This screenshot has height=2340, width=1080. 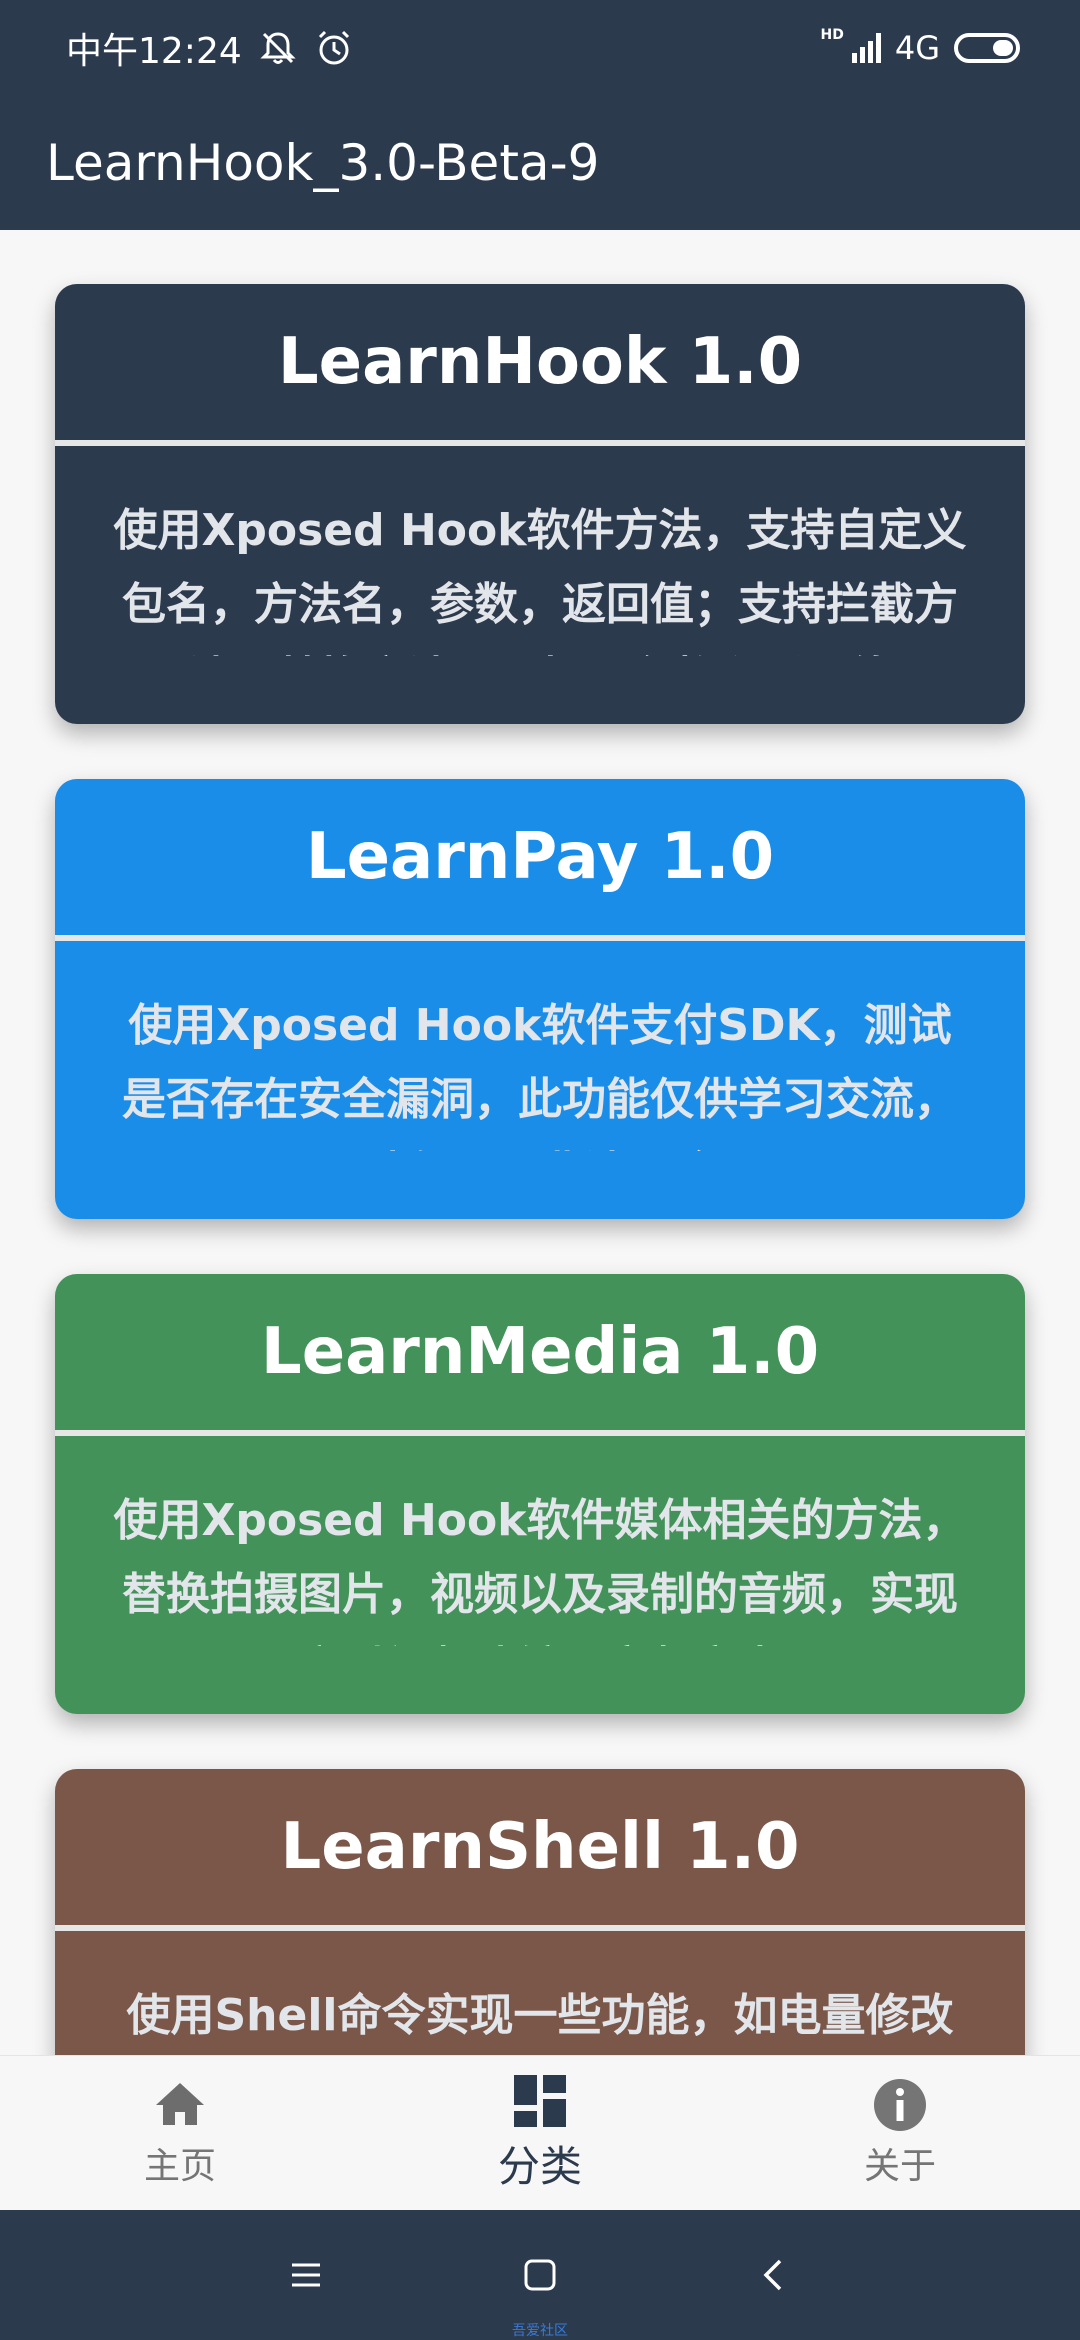 I want to click on menu-button, so click(x=306, y=2275).